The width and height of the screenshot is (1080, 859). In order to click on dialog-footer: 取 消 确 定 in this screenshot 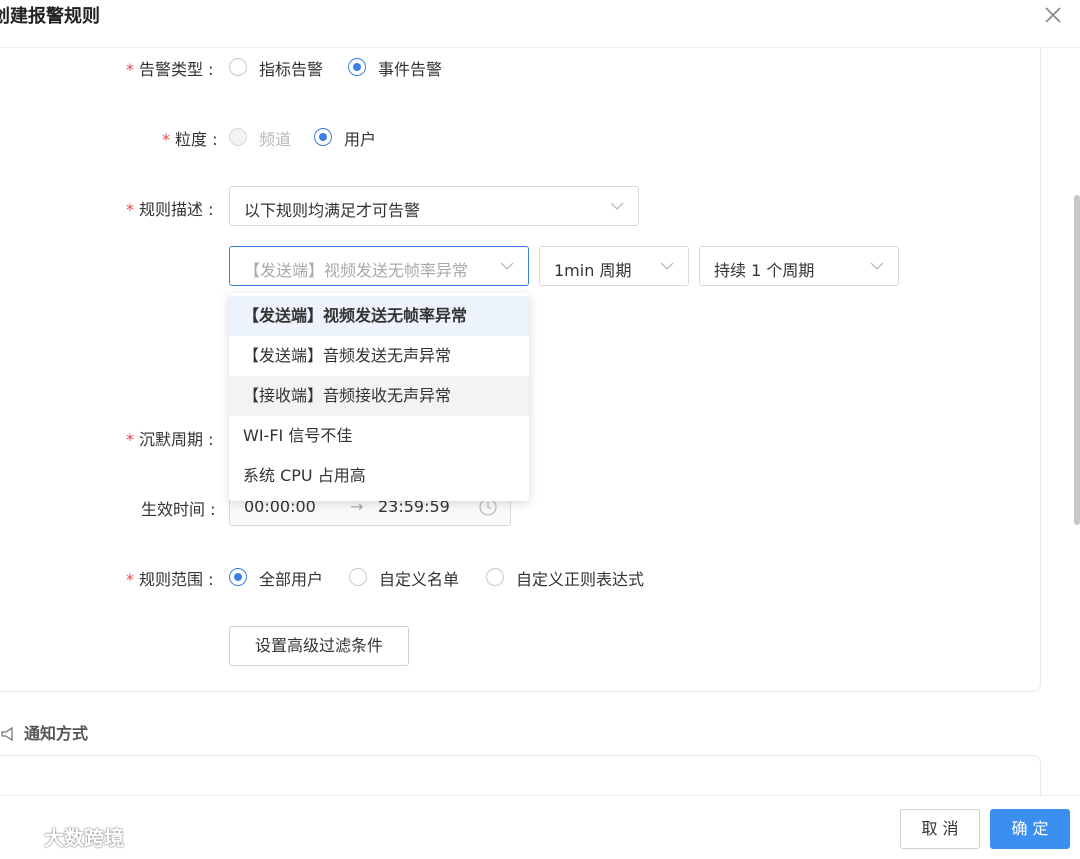, I will do `click(540, 827)`.